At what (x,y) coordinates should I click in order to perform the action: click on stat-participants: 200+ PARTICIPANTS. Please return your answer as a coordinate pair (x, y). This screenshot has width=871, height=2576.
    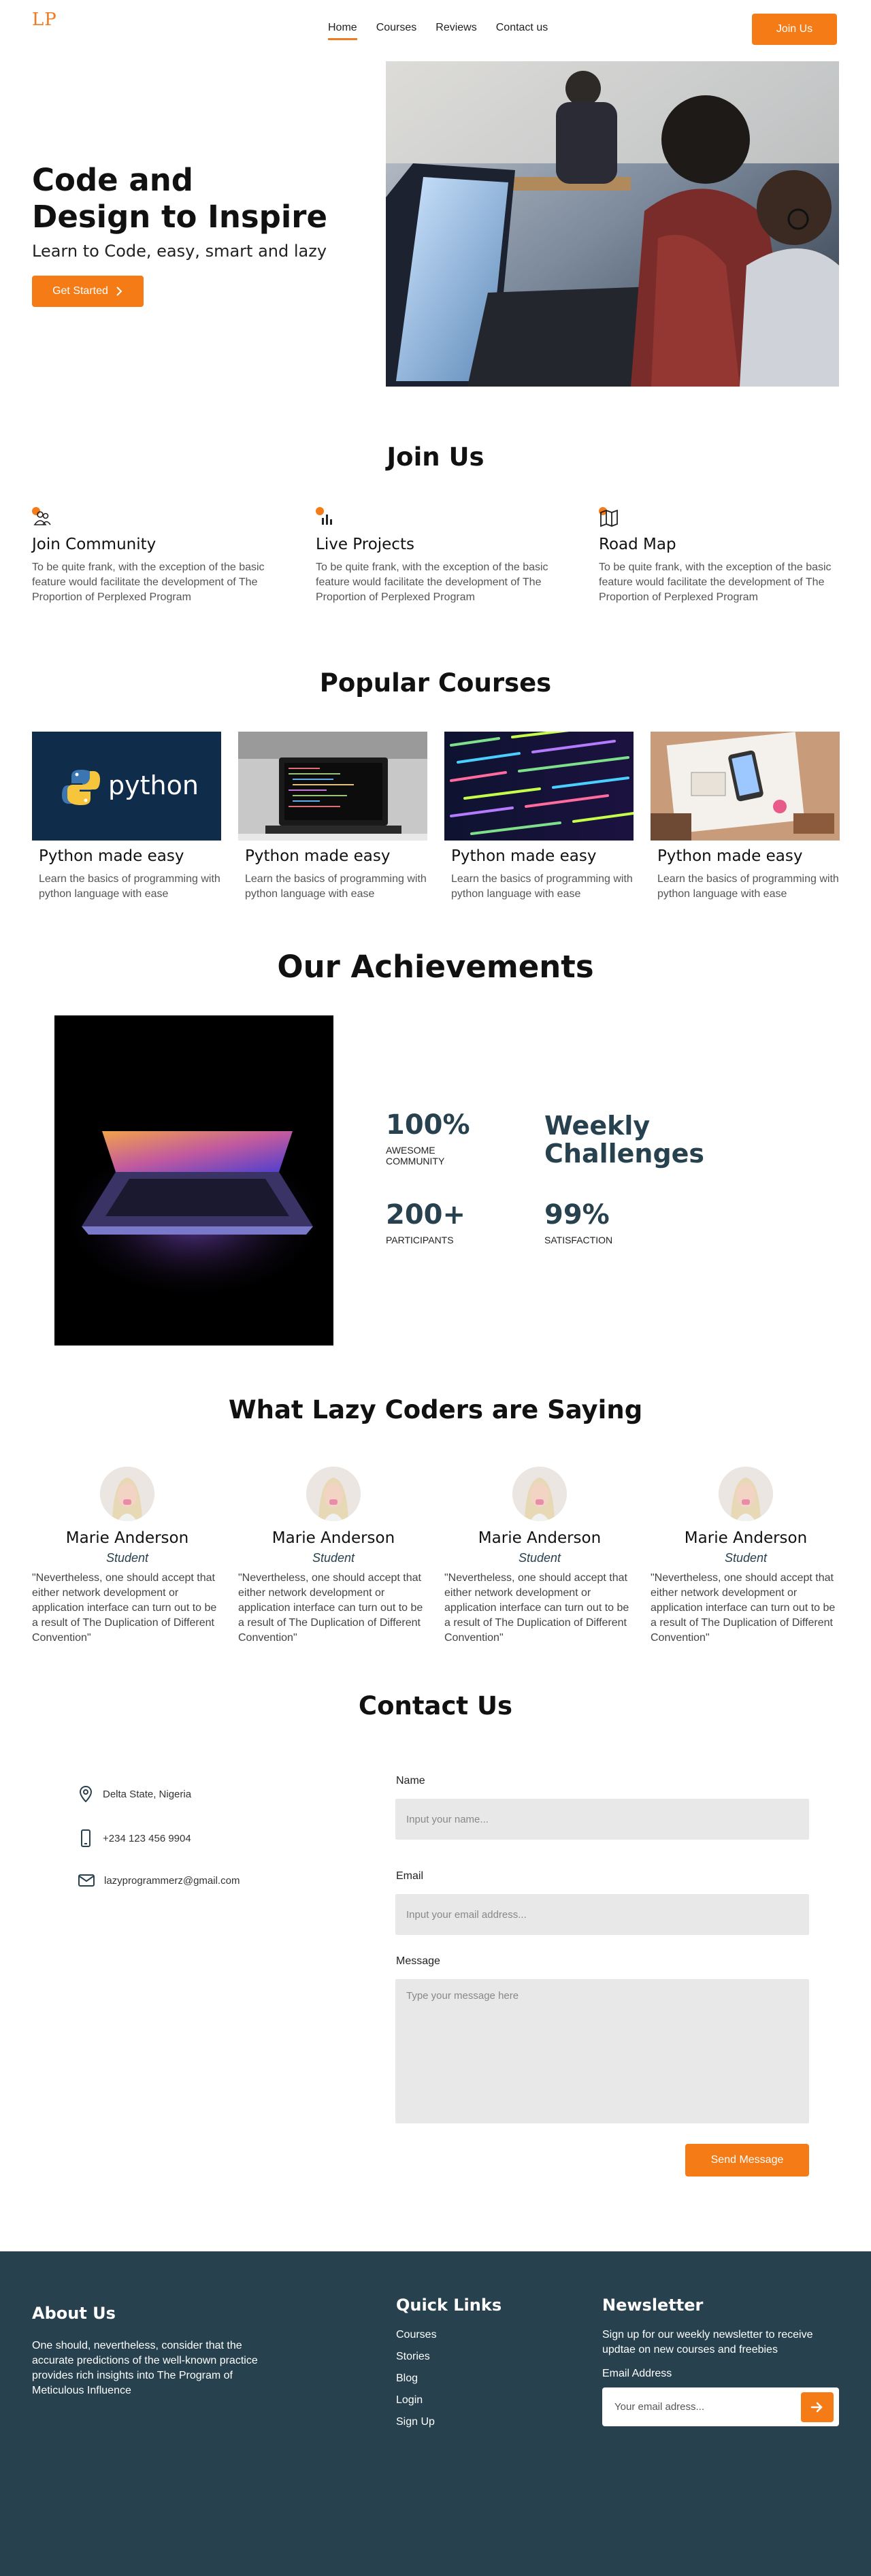
    Looking at the image, I should click on (425, 1222).